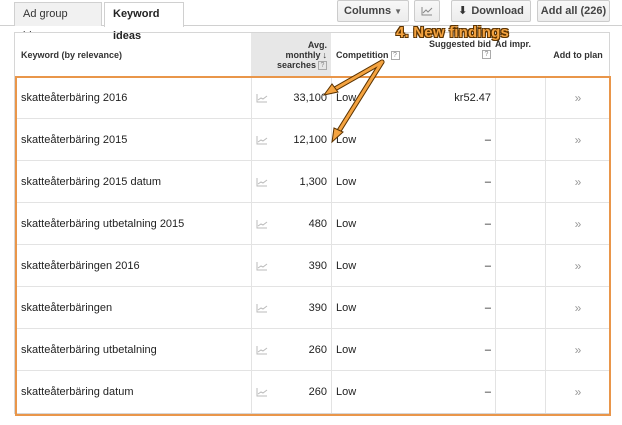 The height and width of the screenshot is (425, 622). What do you see at coordinates (135, 224) in the screenshot?
I see `keyword-cell: skatteåterbäring utbetalning 2015` at bounding box center [135, 224].